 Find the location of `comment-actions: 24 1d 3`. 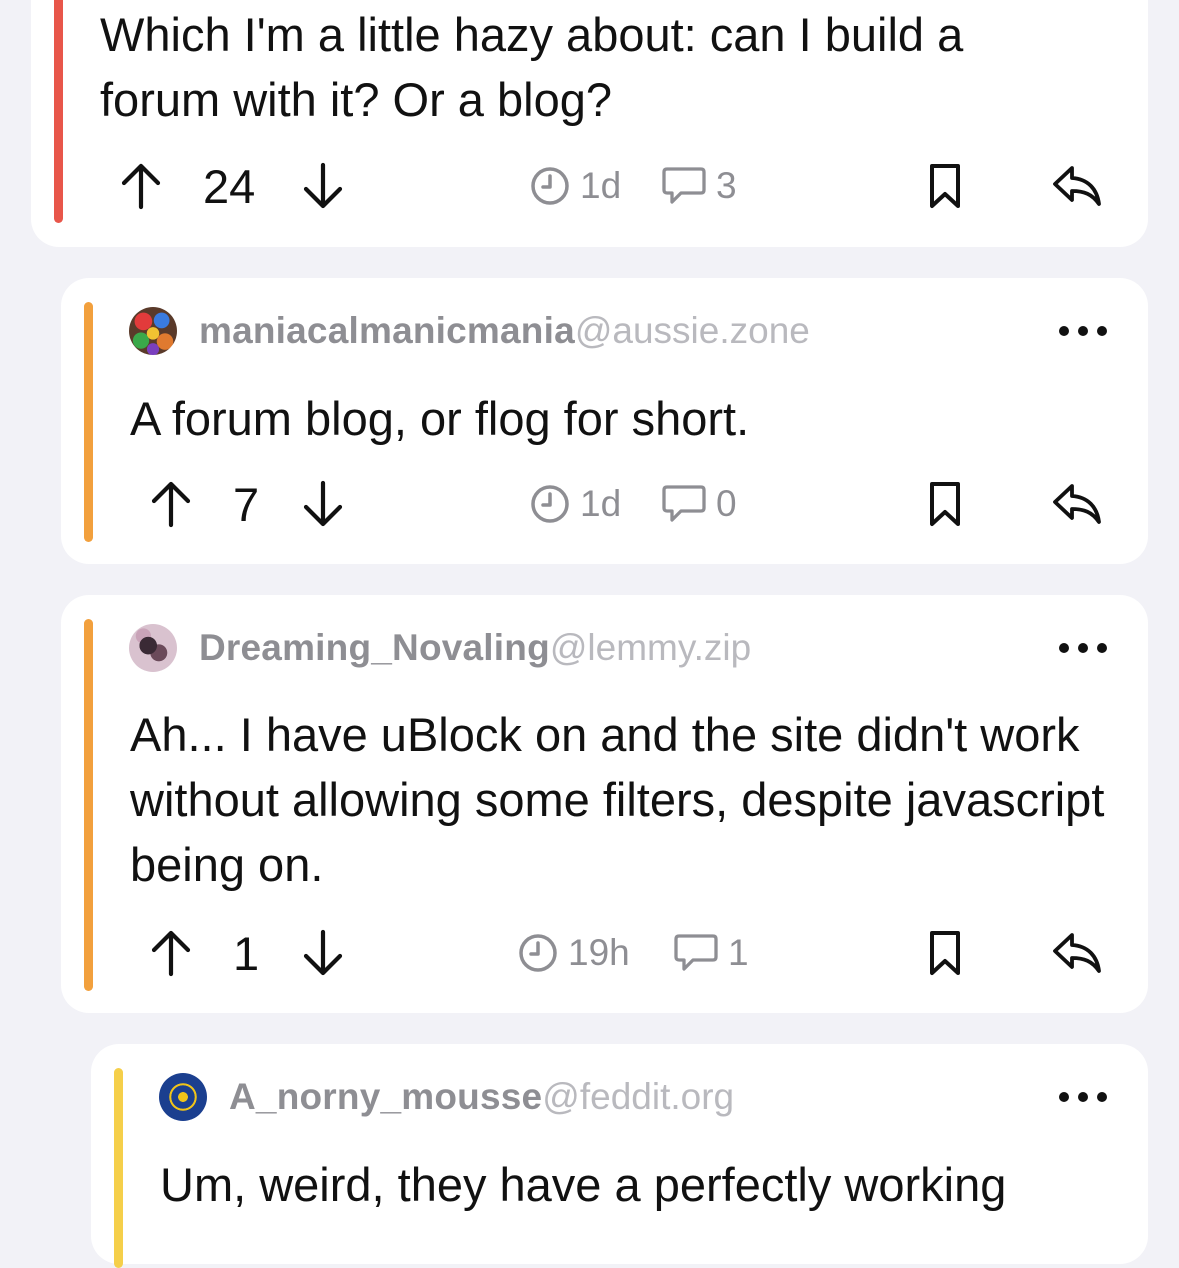

comment-actions: 24 1d 3 is located at coordinates (589, 186).